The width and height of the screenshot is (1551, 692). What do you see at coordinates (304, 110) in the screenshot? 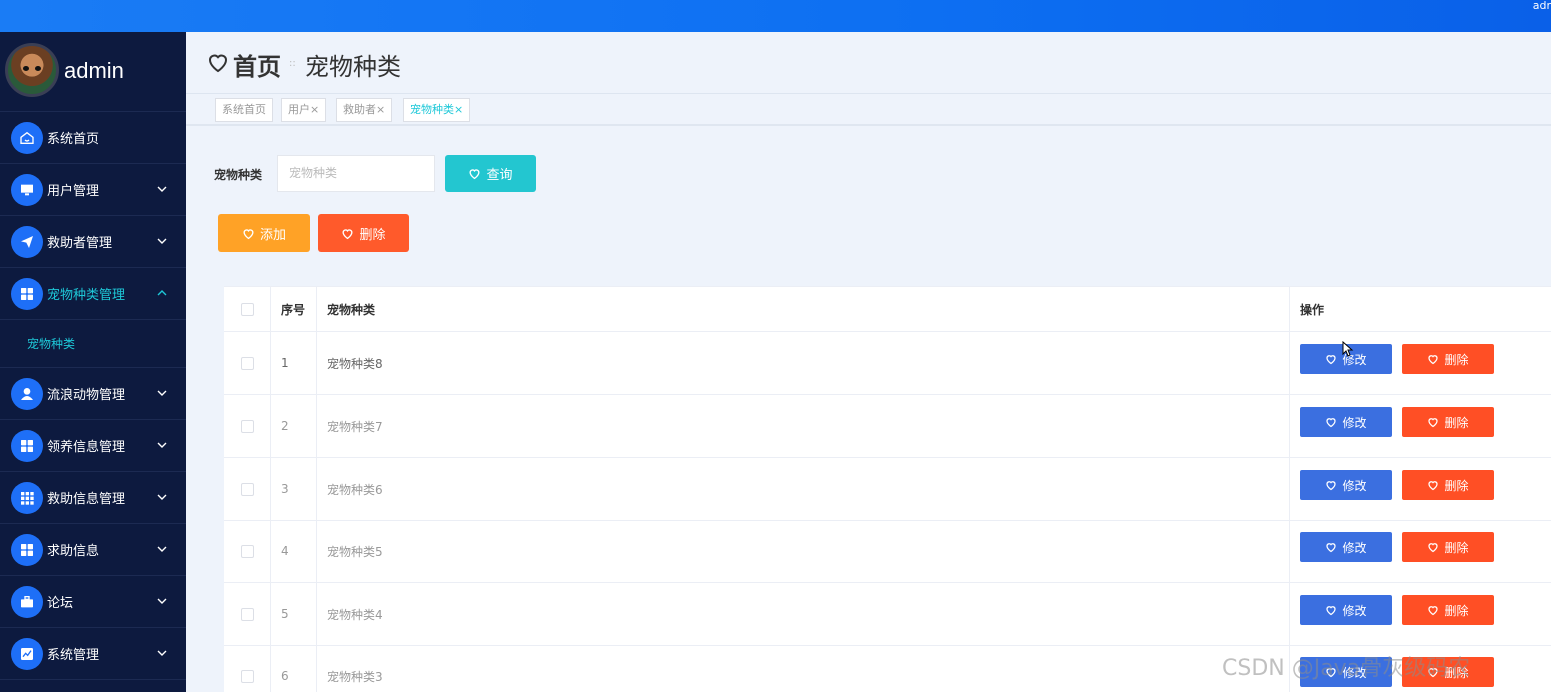
I see `tab-user: 用户×` at bounding box center [304, 110].